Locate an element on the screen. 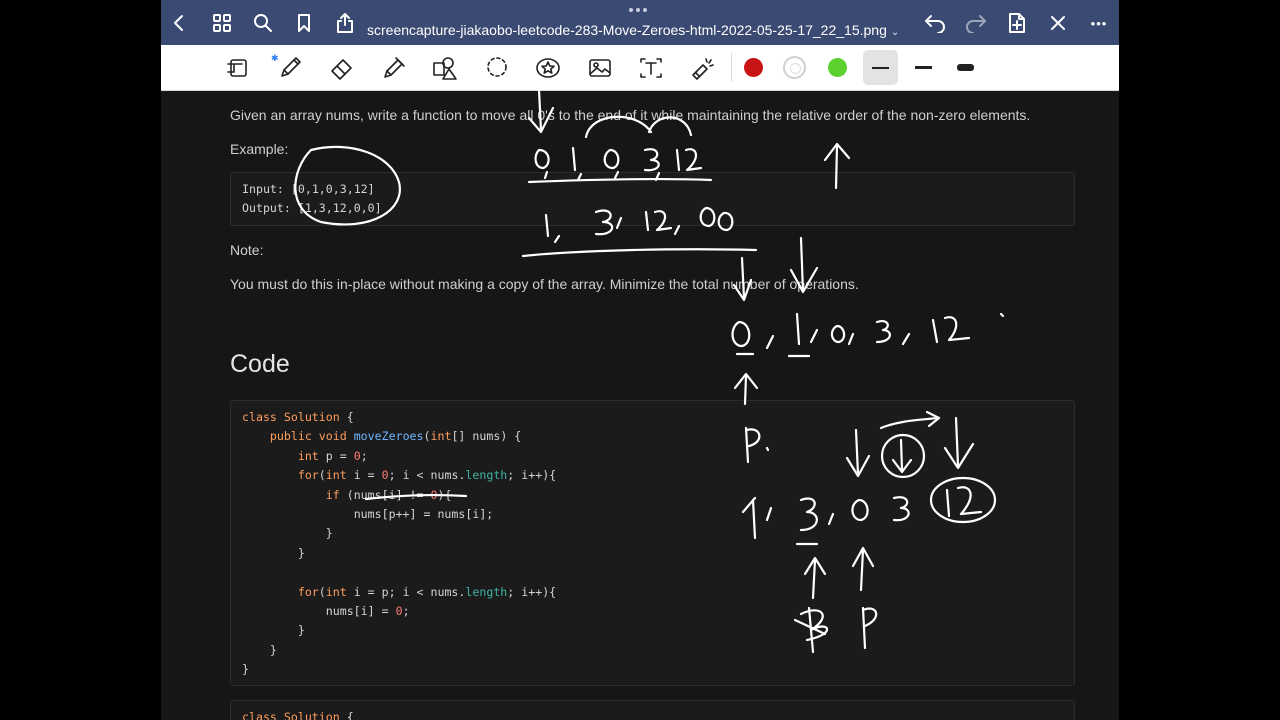 This screenshot has width=1280, height=720. example-label: Example: is located at coordinates (259, 149).